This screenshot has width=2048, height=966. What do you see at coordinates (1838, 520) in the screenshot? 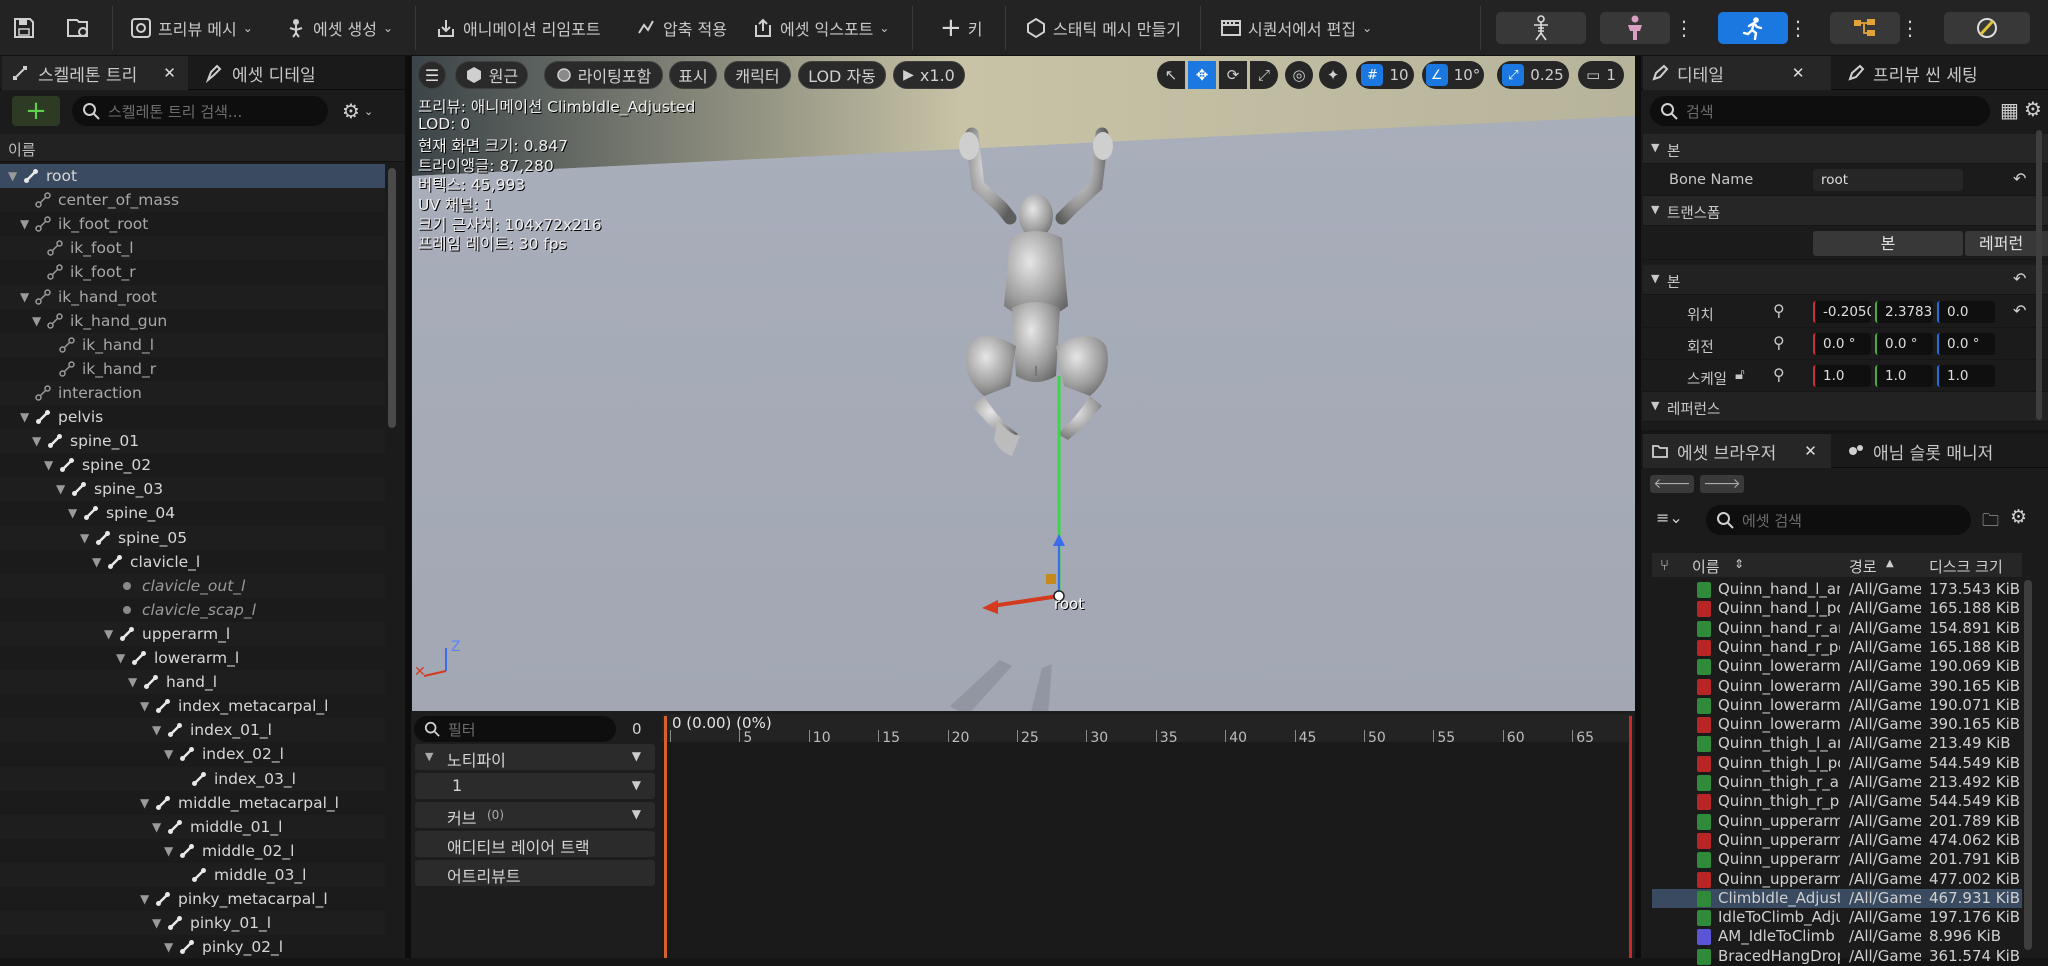
I see `asset-search-input: 에셋 검색` at bounding box center [1838, 520].